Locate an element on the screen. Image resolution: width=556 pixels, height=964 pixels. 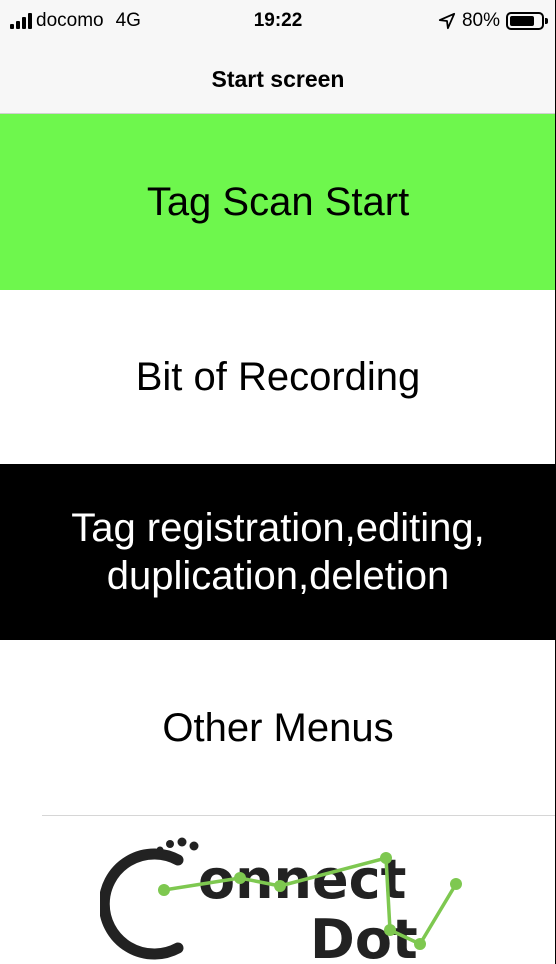
status-bar: docomo 4G 19:22 80% is located at coordinates (277, 22).